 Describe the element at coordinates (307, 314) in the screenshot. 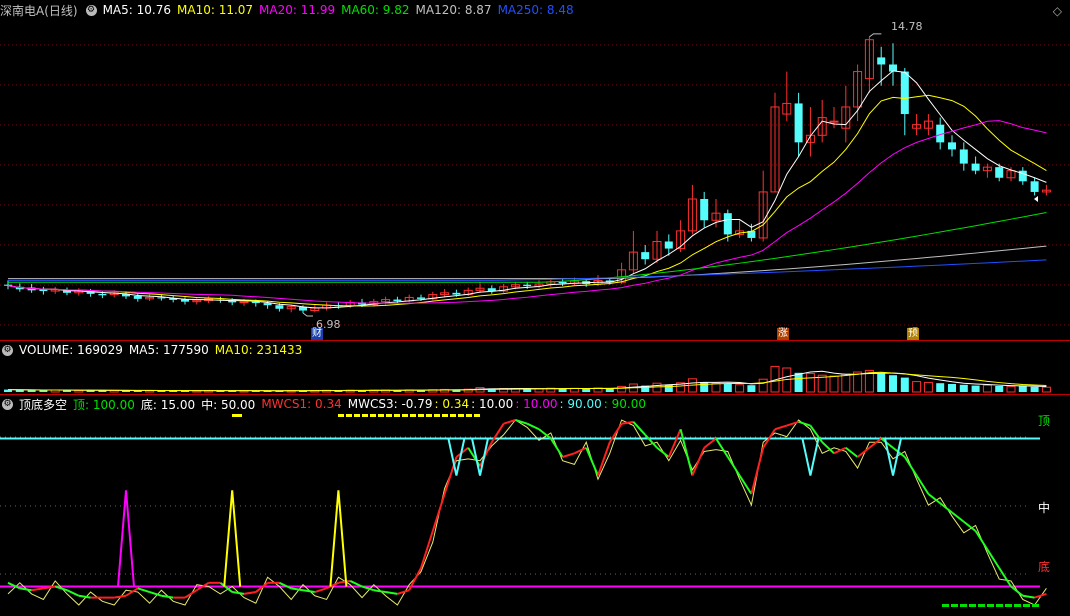

I see `low-marker` at that location.